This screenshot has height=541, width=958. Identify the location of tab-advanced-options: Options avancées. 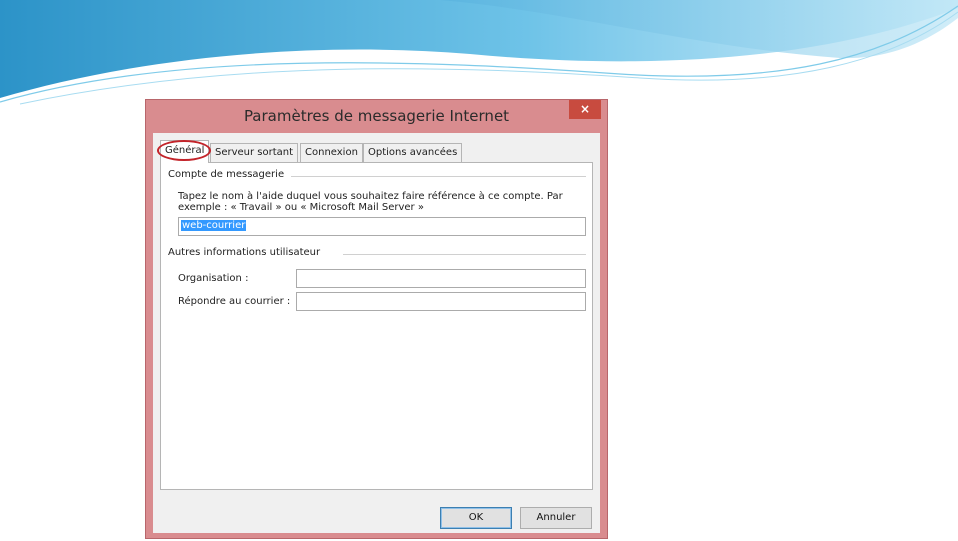
(413, 152).